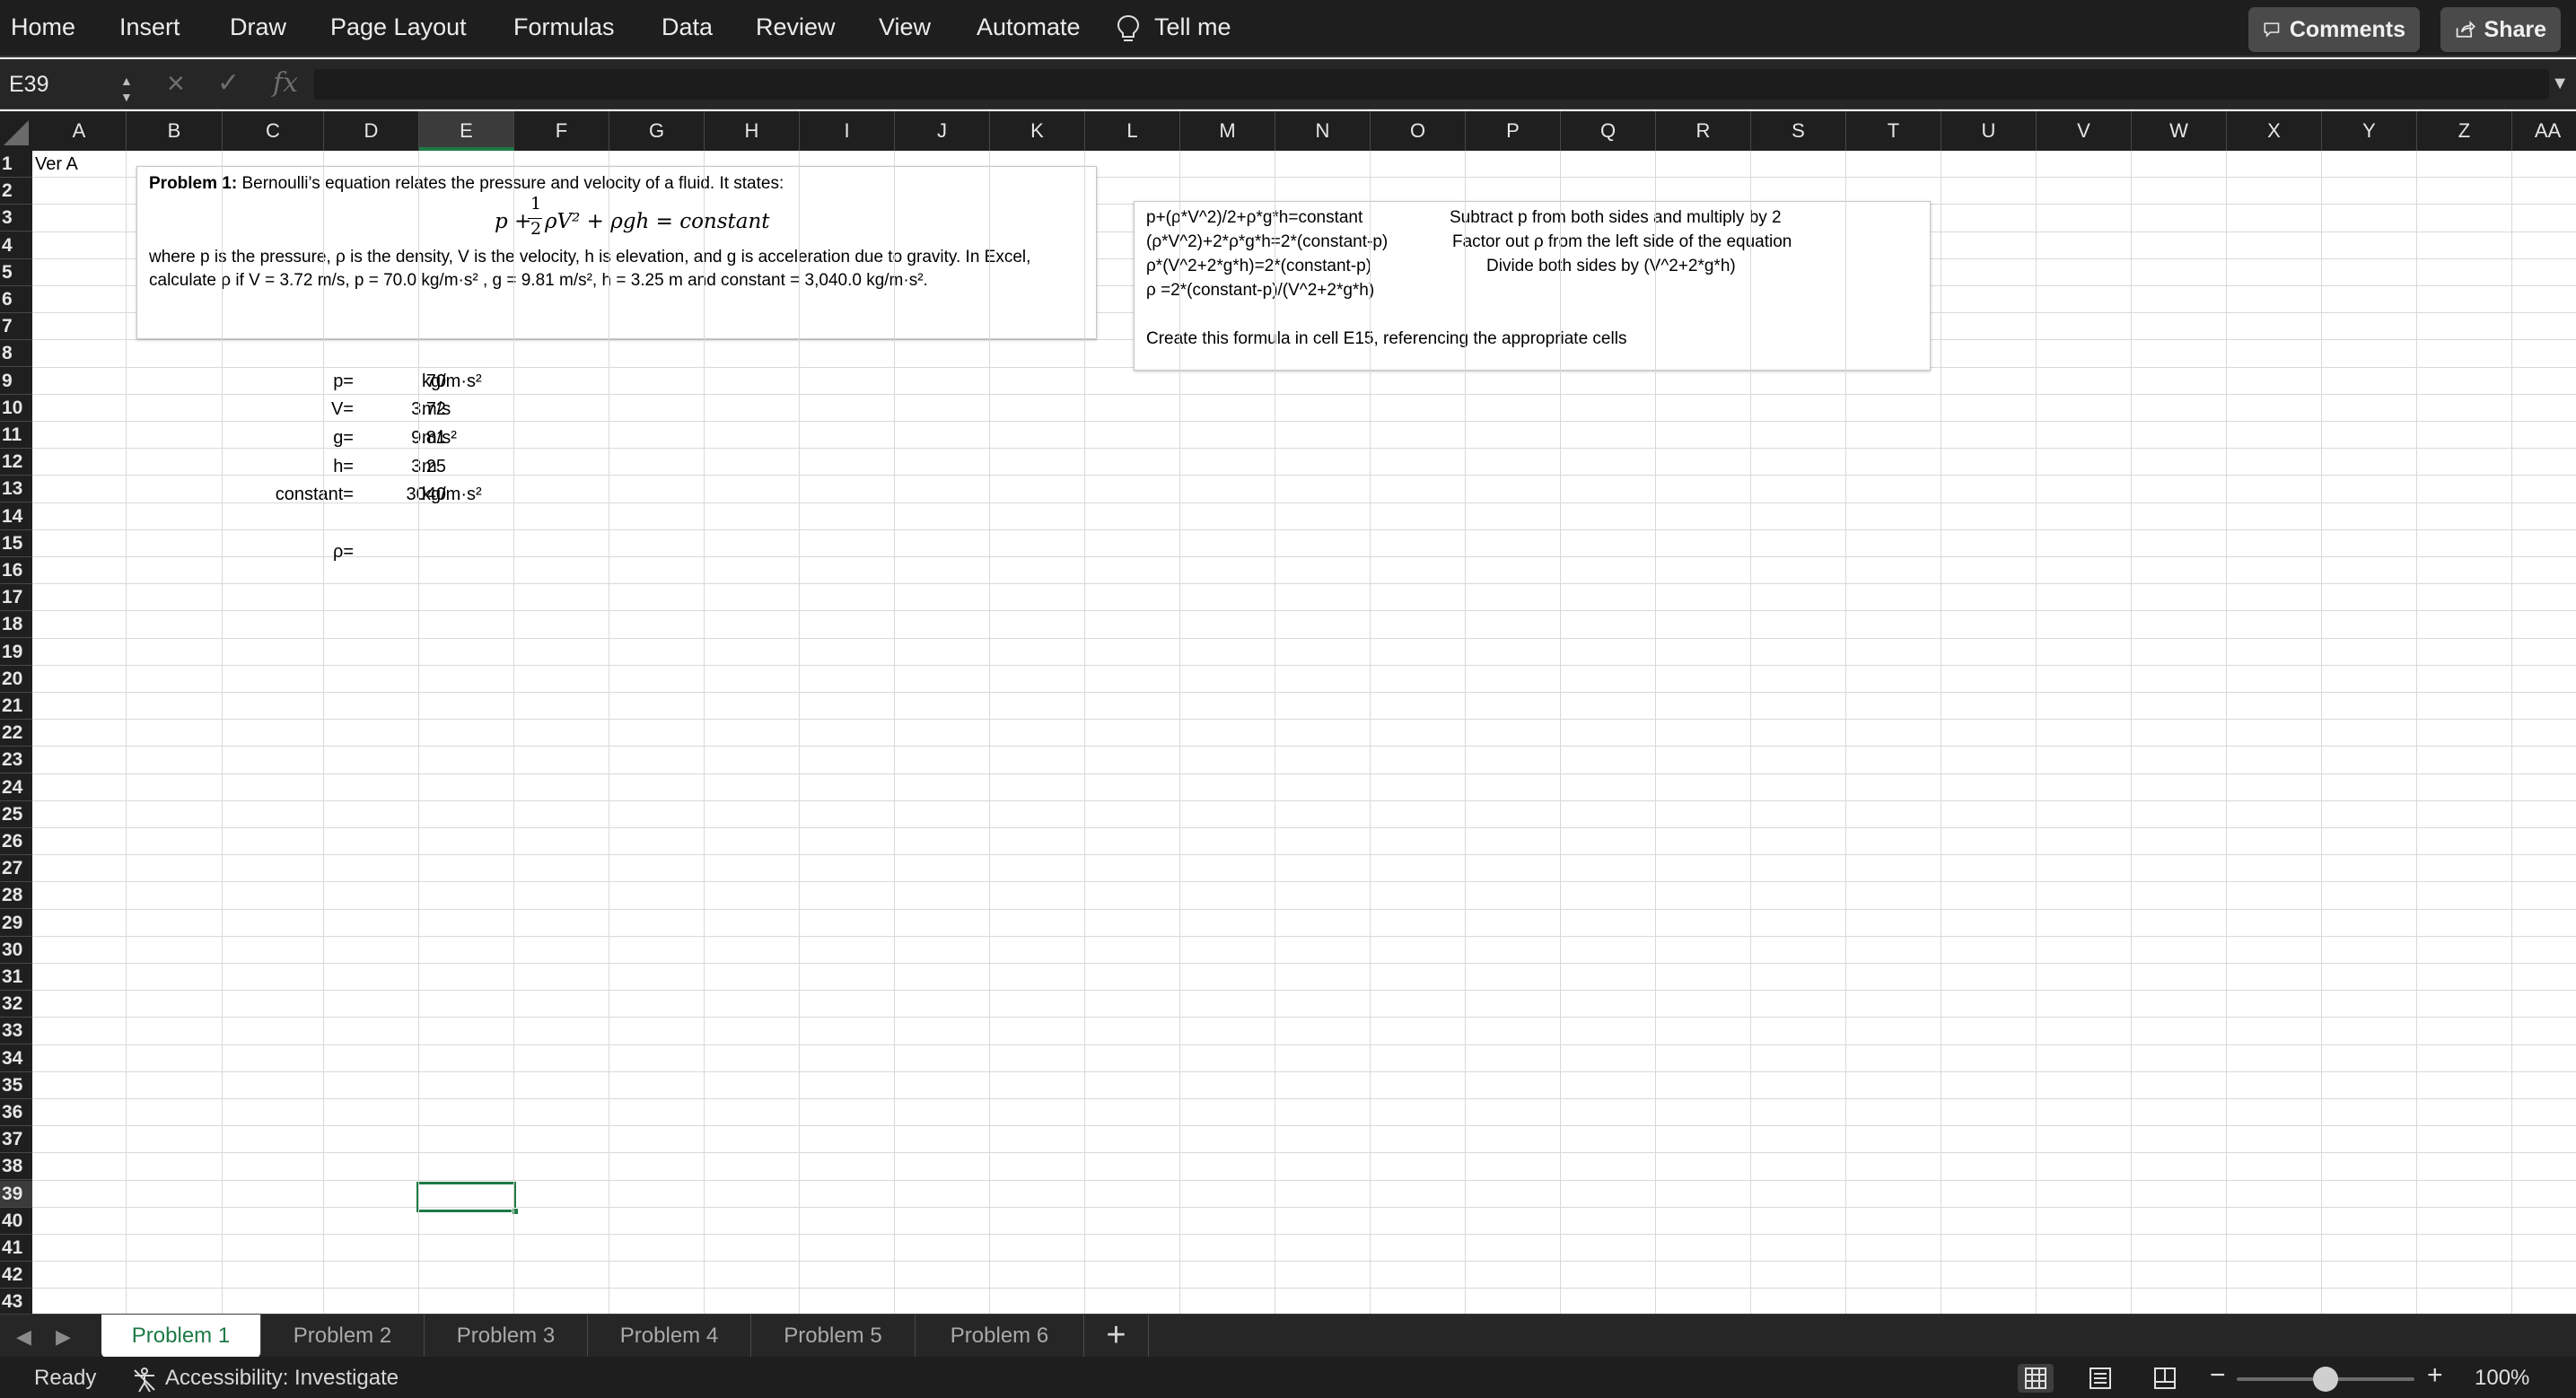 The image size is (2576, 1398). Describe the element at coordinates (398, 27) in the screenshot. I see `tab-page-layout: Page Layout` at that location.